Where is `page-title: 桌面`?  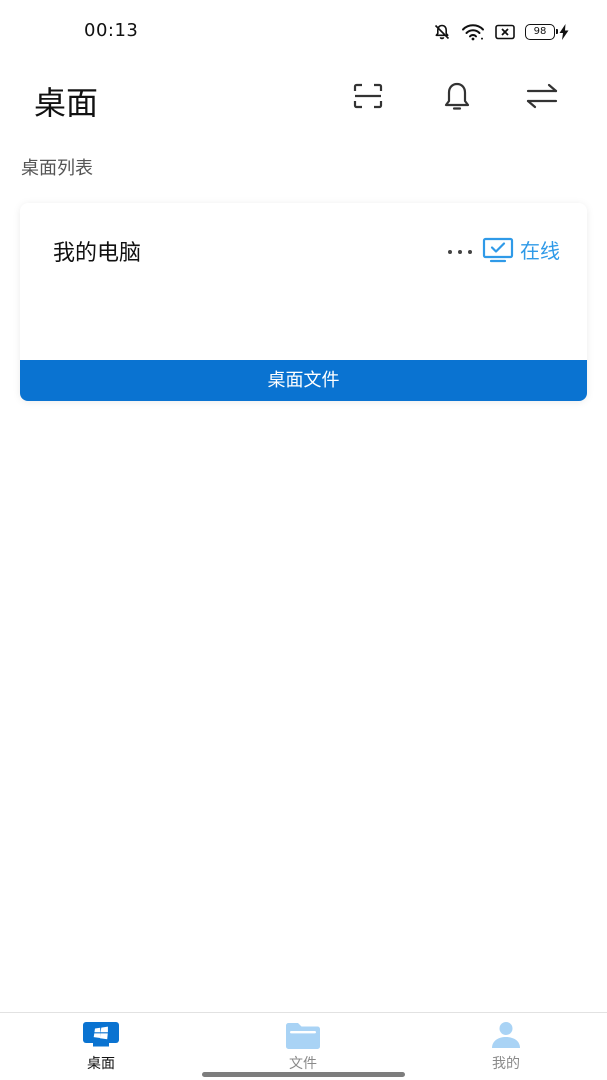 page-title: 桌面 is located at coordinates (66, 103).